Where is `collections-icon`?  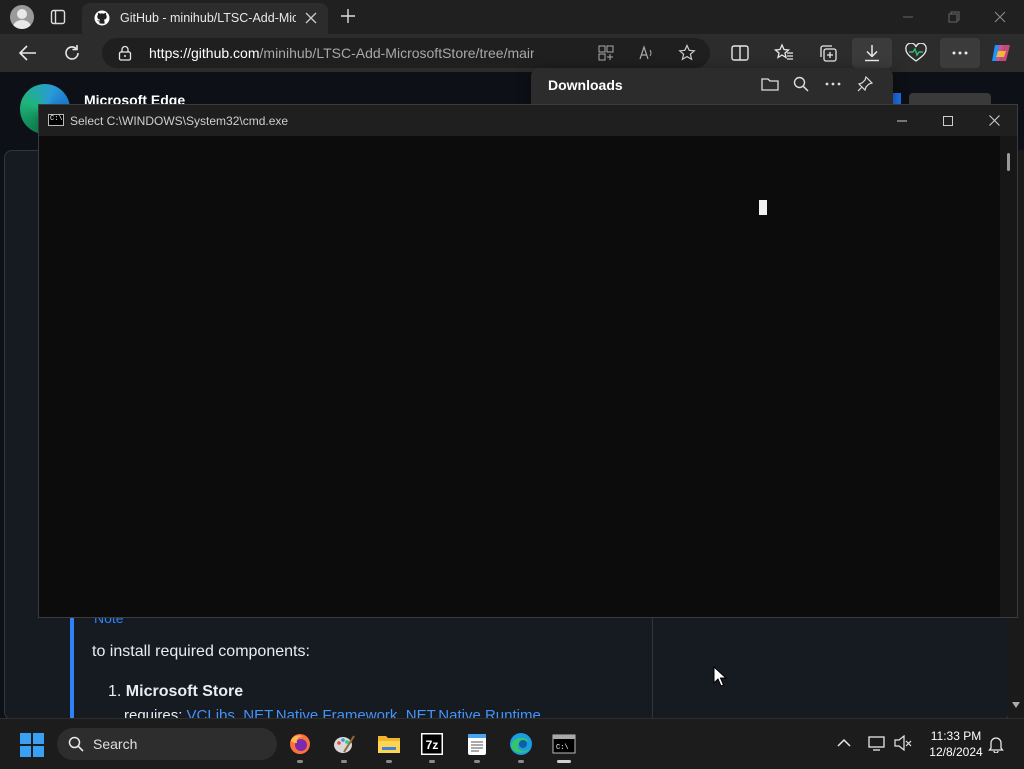 collections-icon is located at coordinates (828, 53).